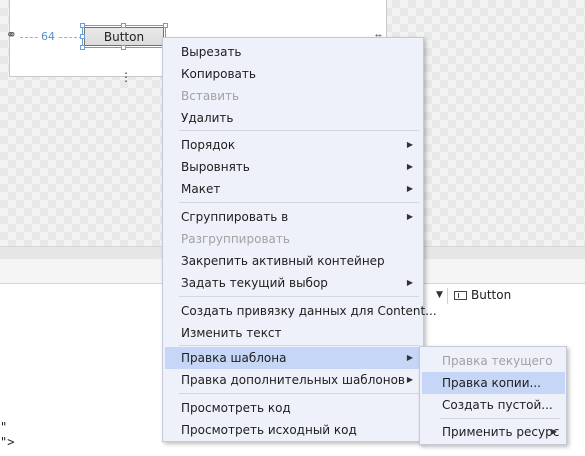 The image size is (585, 456). I want to click on menu-item-label: Правка шаблона, so click(234, 358).